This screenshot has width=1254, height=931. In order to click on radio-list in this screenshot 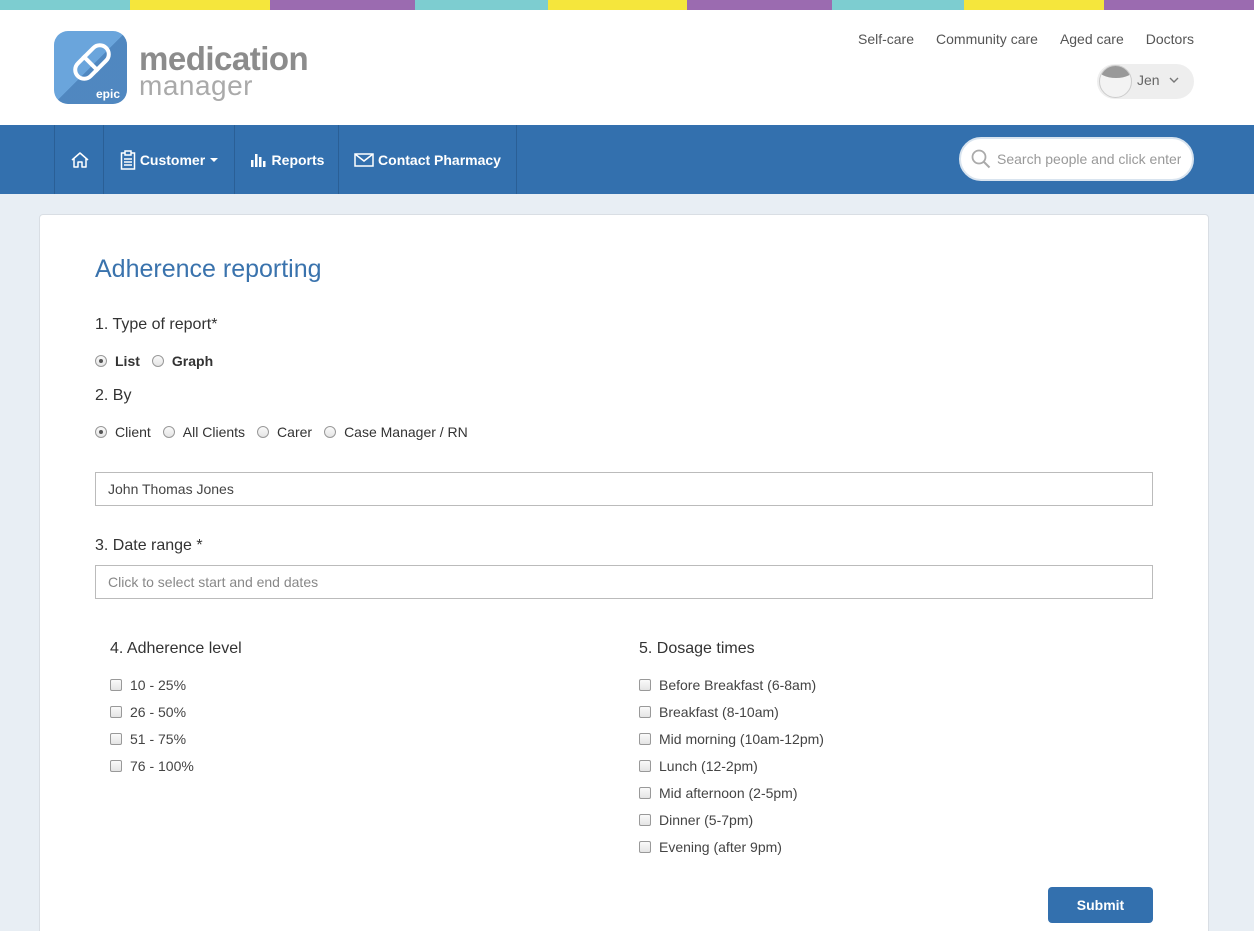, I will do `click(101, 361)`.